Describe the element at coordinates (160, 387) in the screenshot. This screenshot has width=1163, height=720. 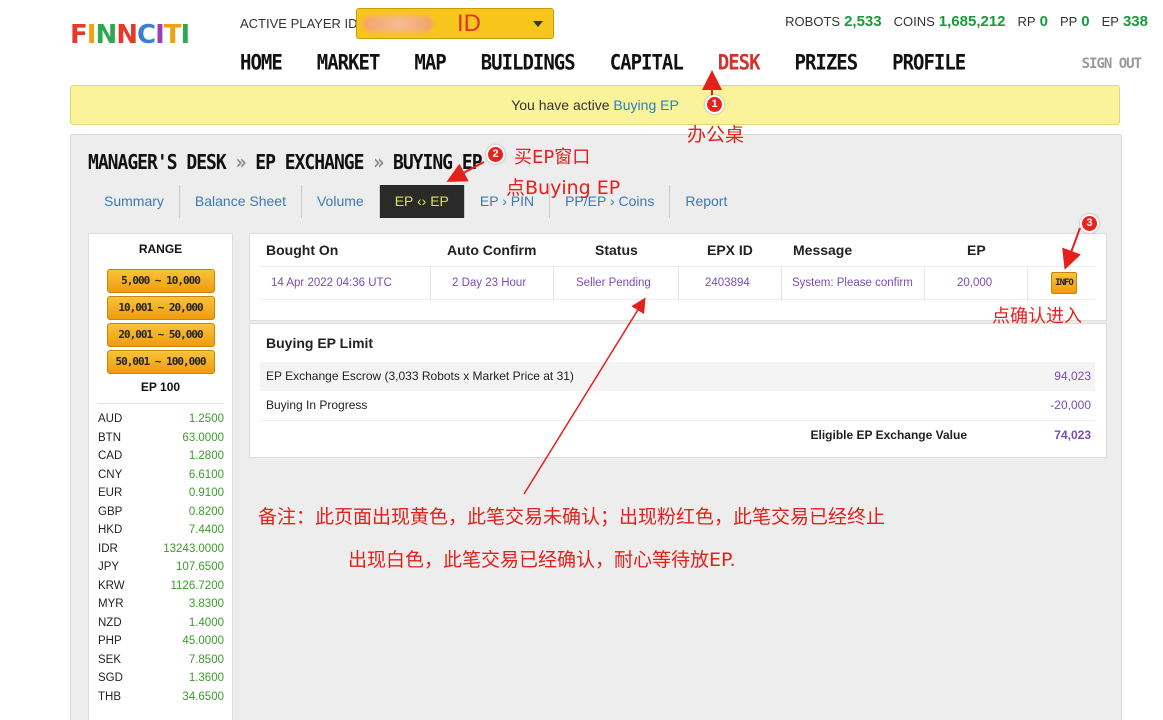
I see `ep-rate-label: EP 100` at that location.